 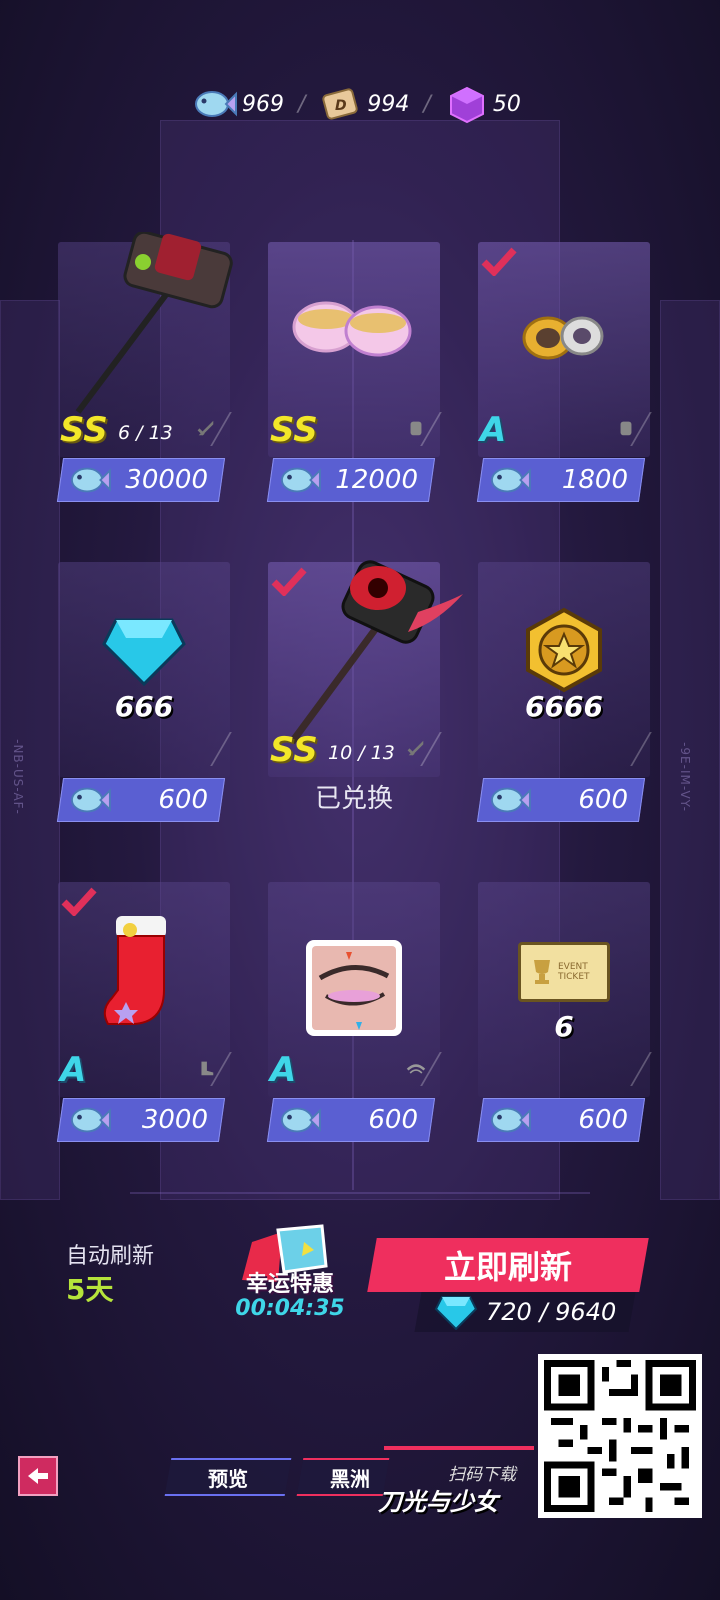 What do you see at coordinates (564, 706) in the screenshot?
I see `item-quantity: 6666` at bounding box center [564, 706].